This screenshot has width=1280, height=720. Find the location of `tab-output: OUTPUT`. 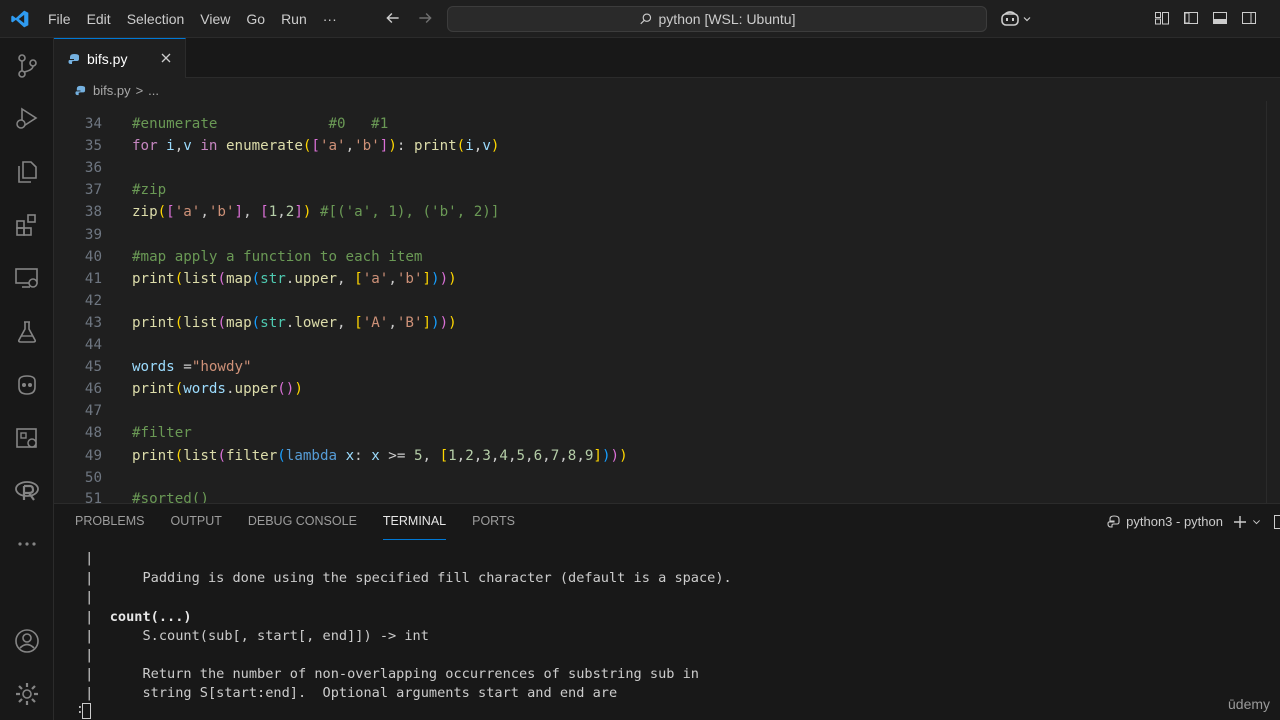

tab-output: OUTPUT is located at coordinates (195, 527).